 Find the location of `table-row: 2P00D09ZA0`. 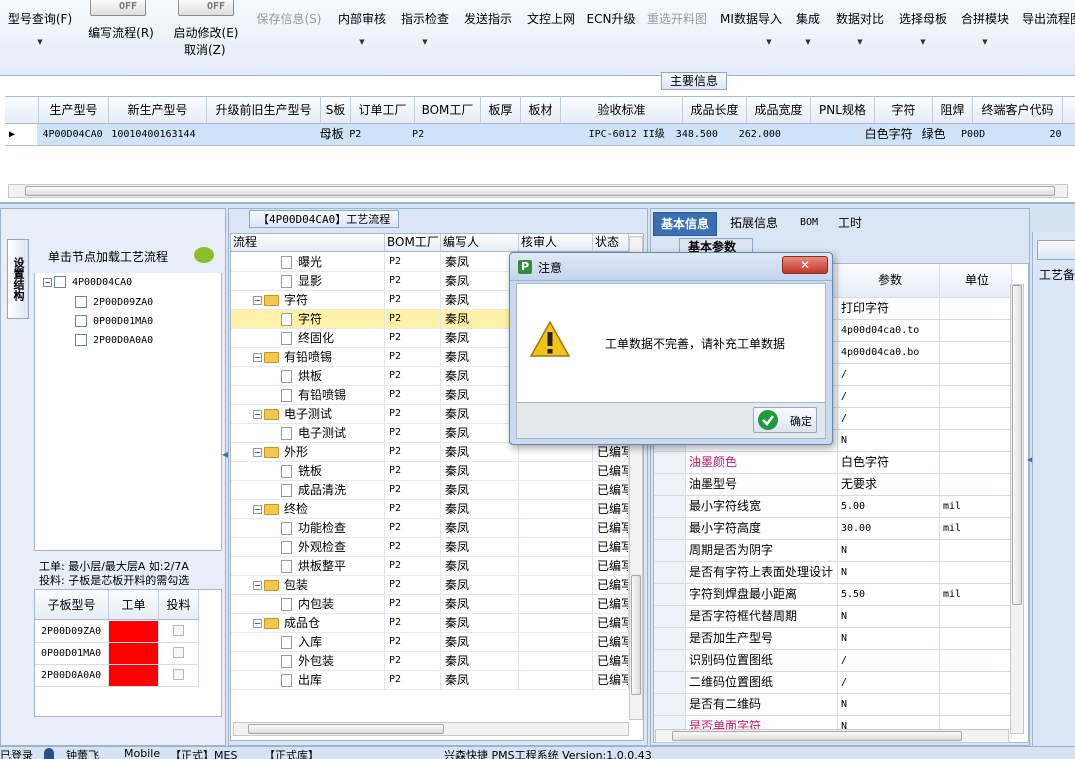

table-row: 2P00D09ZA0 is located at coordinates (117, 632).